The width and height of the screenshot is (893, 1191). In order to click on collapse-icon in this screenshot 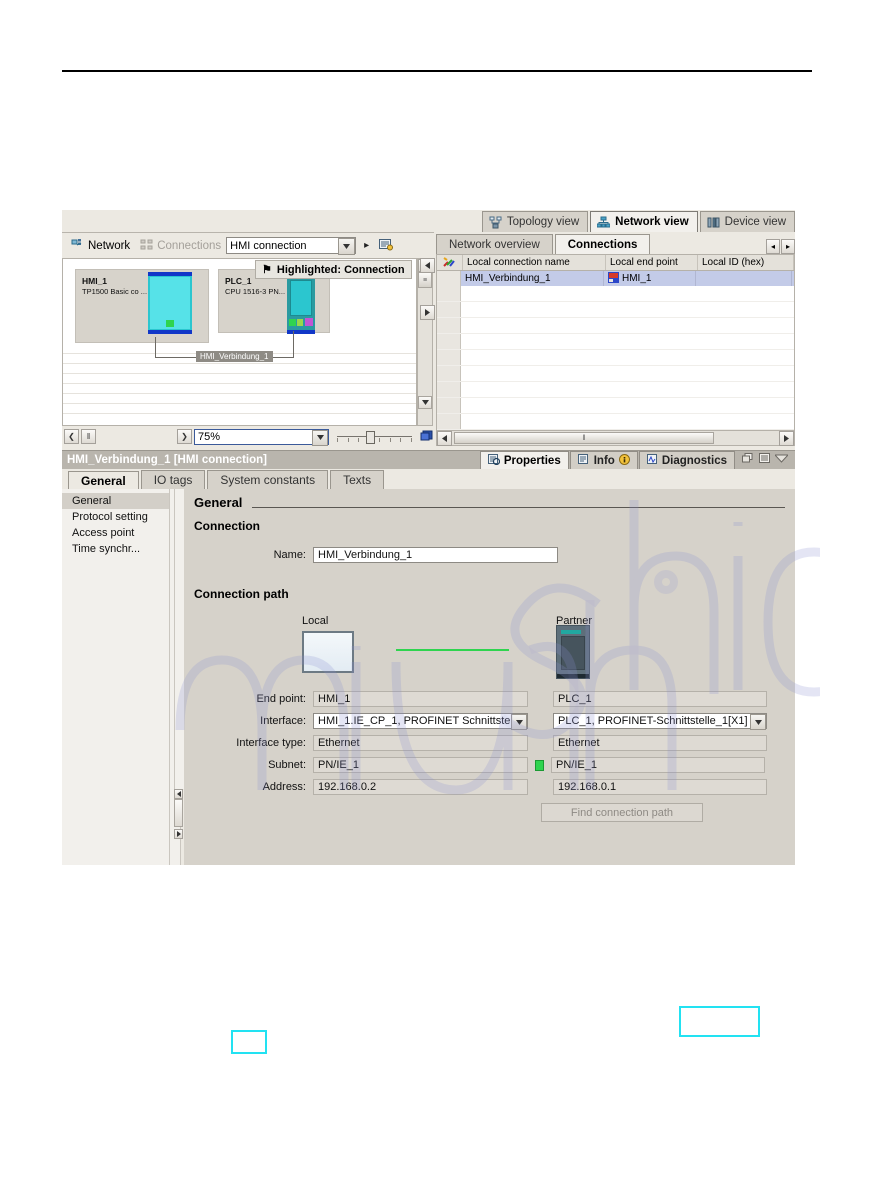, I will do `click(781, 460)`.